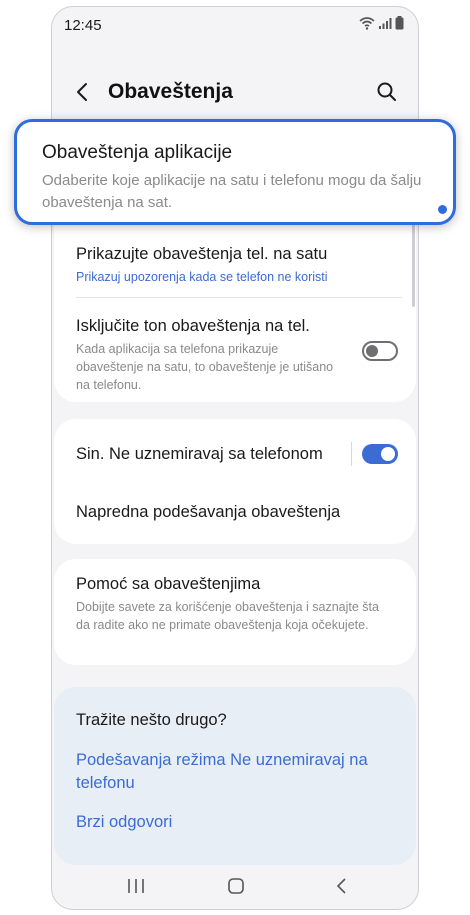  What do you see at coordinates (239, 297) in the screenshot?
I see `divider` at bounding box center [239, 297].